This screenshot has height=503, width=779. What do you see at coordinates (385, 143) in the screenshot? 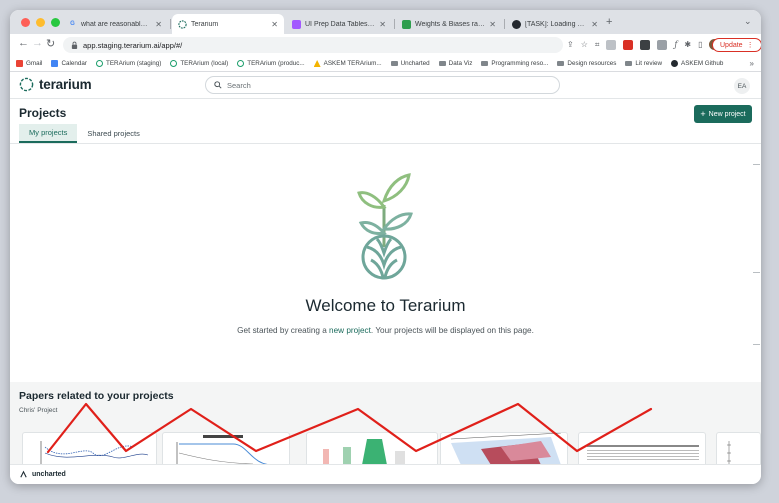
I see `tab-divider` at bounding box center [385, 143].